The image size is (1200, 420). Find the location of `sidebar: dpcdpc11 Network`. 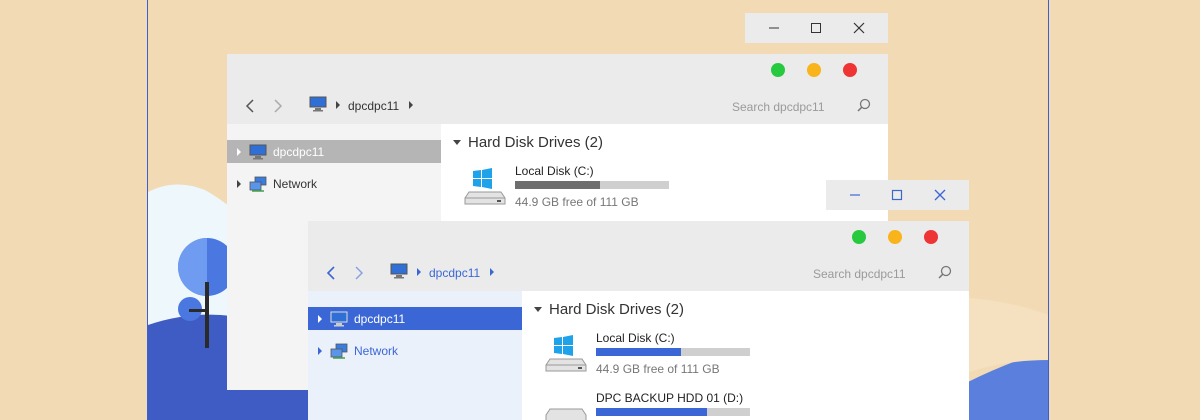

sidebar: dpcdpc11 Network is located at coordinates (415, 355).